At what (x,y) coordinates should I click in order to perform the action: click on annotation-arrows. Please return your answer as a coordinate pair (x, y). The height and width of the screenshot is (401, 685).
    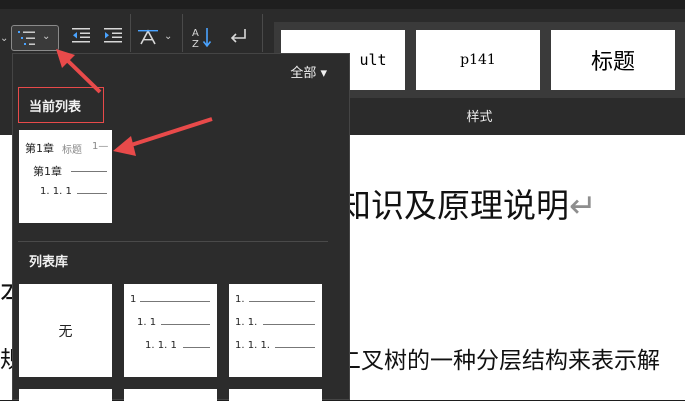
    Looking at the image, I should click on (134, 102).